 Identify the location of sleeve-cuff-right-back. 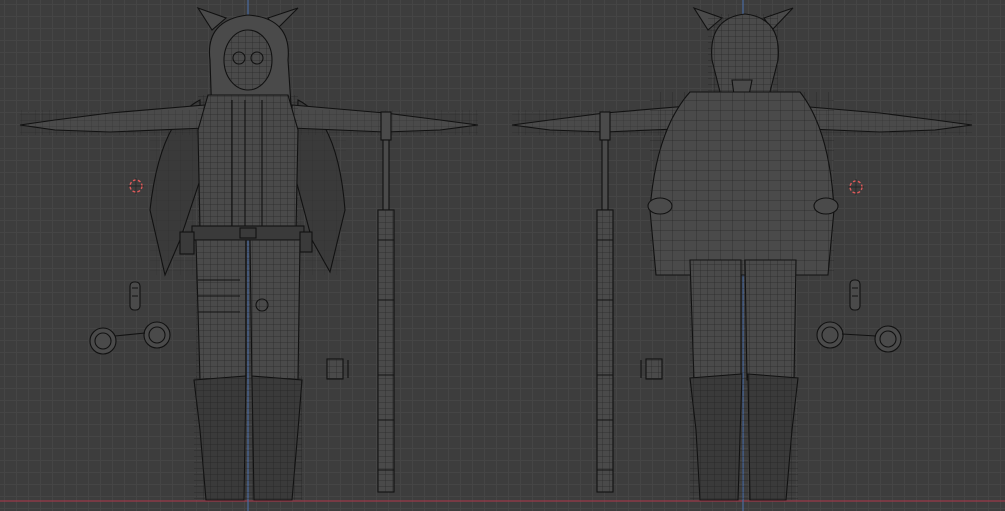
(826, 206).